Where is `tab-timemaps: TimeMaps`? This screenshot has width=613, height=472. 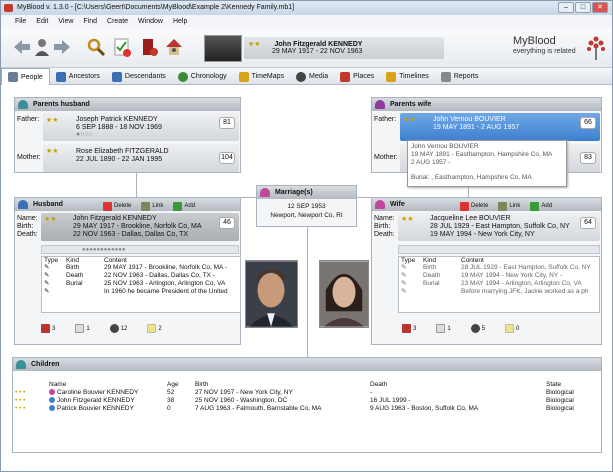 tab-timemaps: TimeMaps is located at coordinates (261, 76).